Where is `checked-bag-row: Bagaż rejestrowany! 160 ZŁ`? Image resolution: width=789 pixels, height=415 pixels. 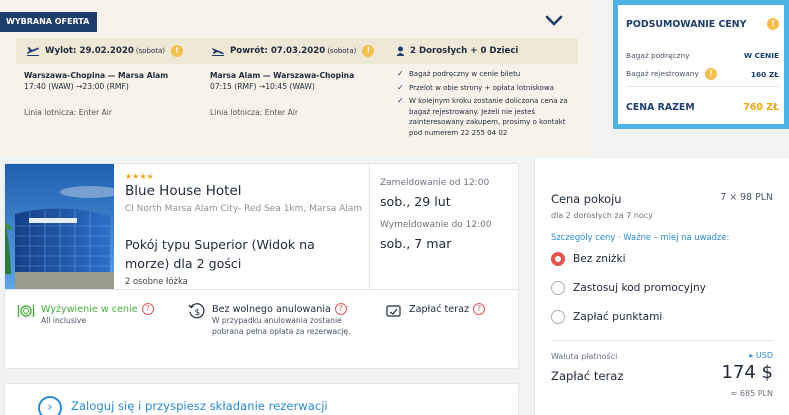 checked-bag-row: Bagaż rejestrowany! 160 ZŁ is located at coordinates (702, 74).